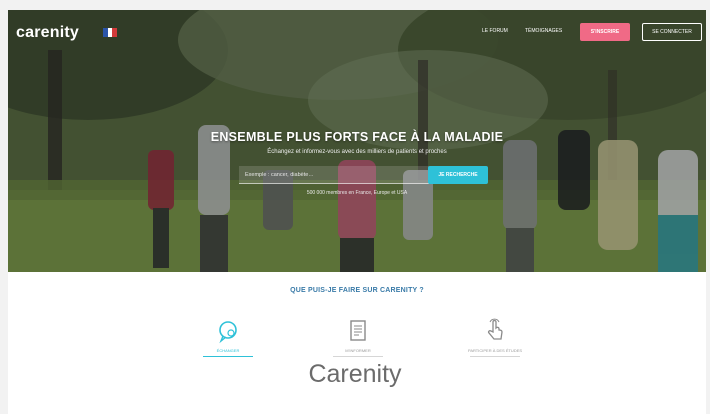 The width and height of the screenshot is (710, 414). Describe the element at coordinates (357, 290) in the screenshot. I see `section-title: QUE PUIS-JE FAIRE SUR CARENITY ?` at that location.